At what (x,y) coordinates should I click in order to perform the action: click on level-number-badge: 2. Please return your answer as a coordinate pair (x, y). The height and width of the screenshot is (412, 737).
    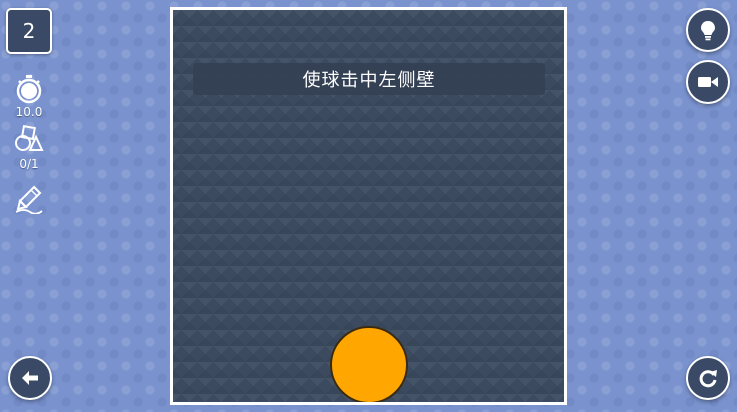
    Looking at the image, I should click on (29, 31).